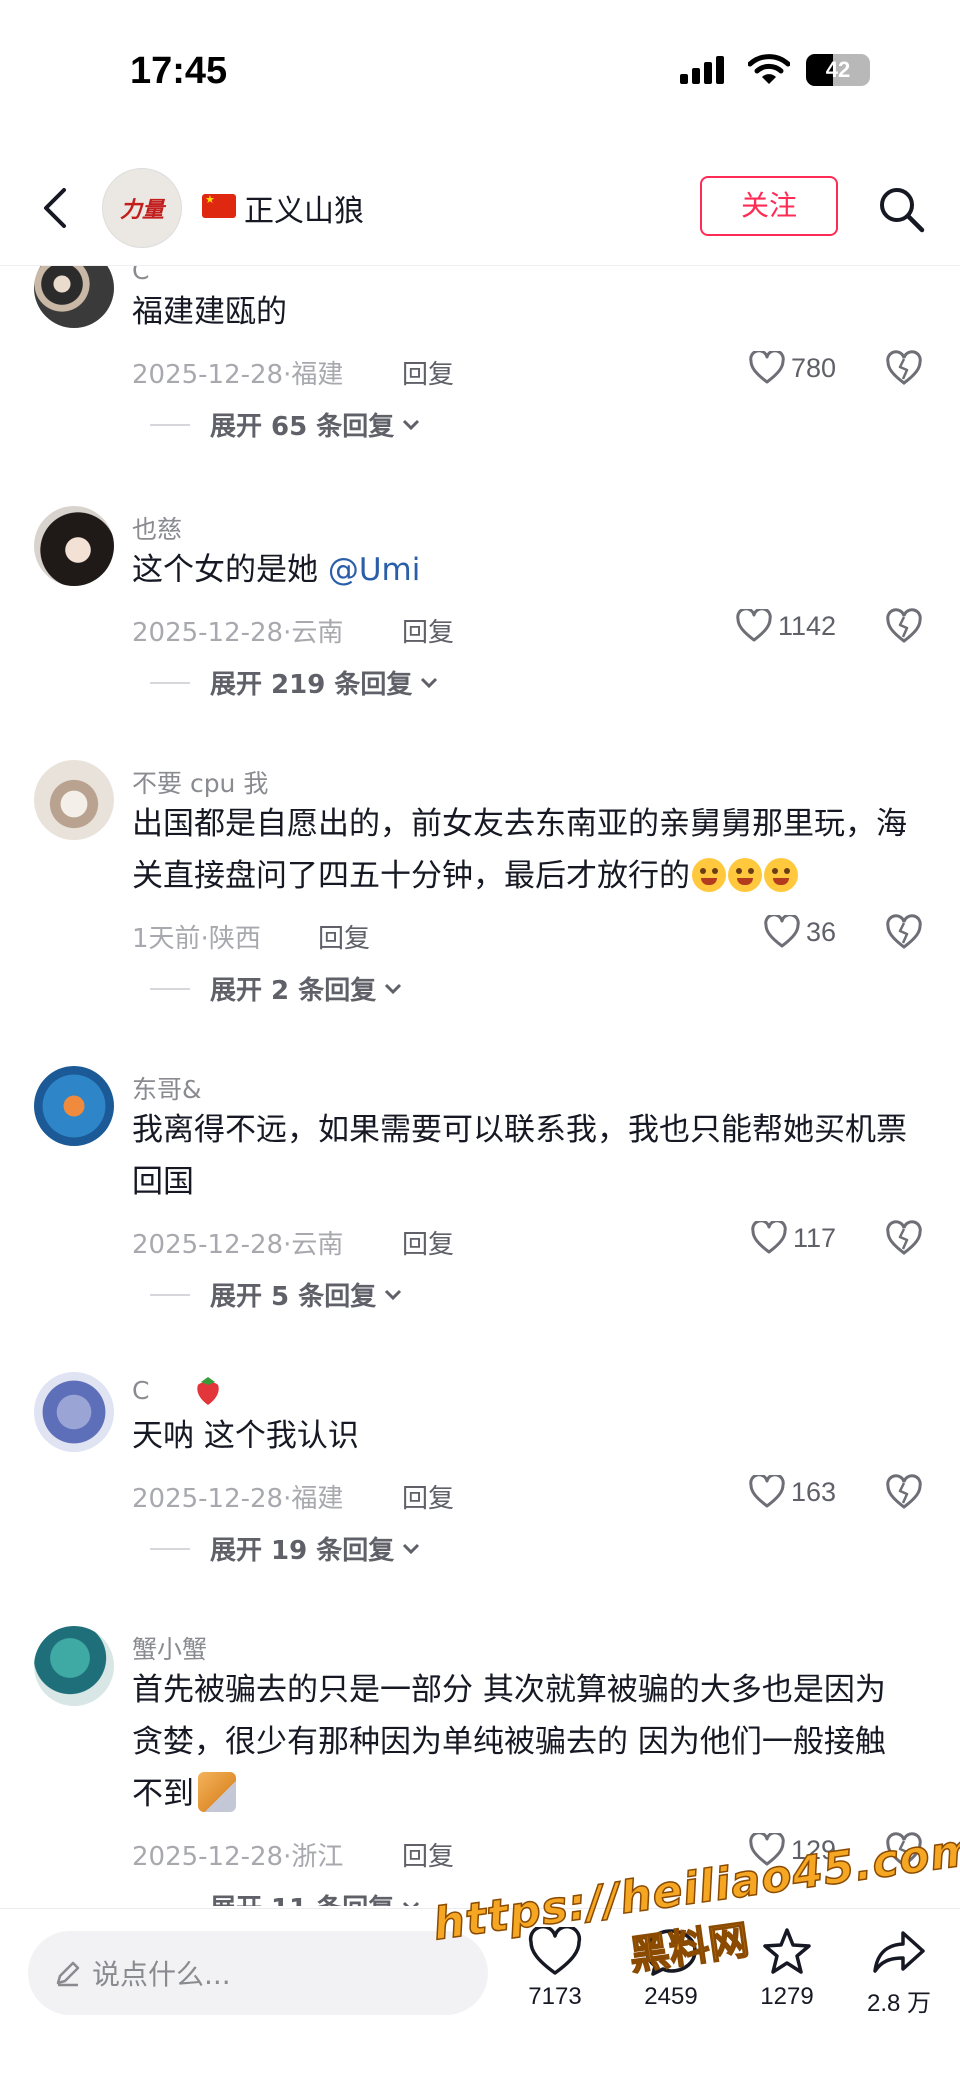  I want to click on expand-replies: 展开 65 条回复, so click(285, 424).